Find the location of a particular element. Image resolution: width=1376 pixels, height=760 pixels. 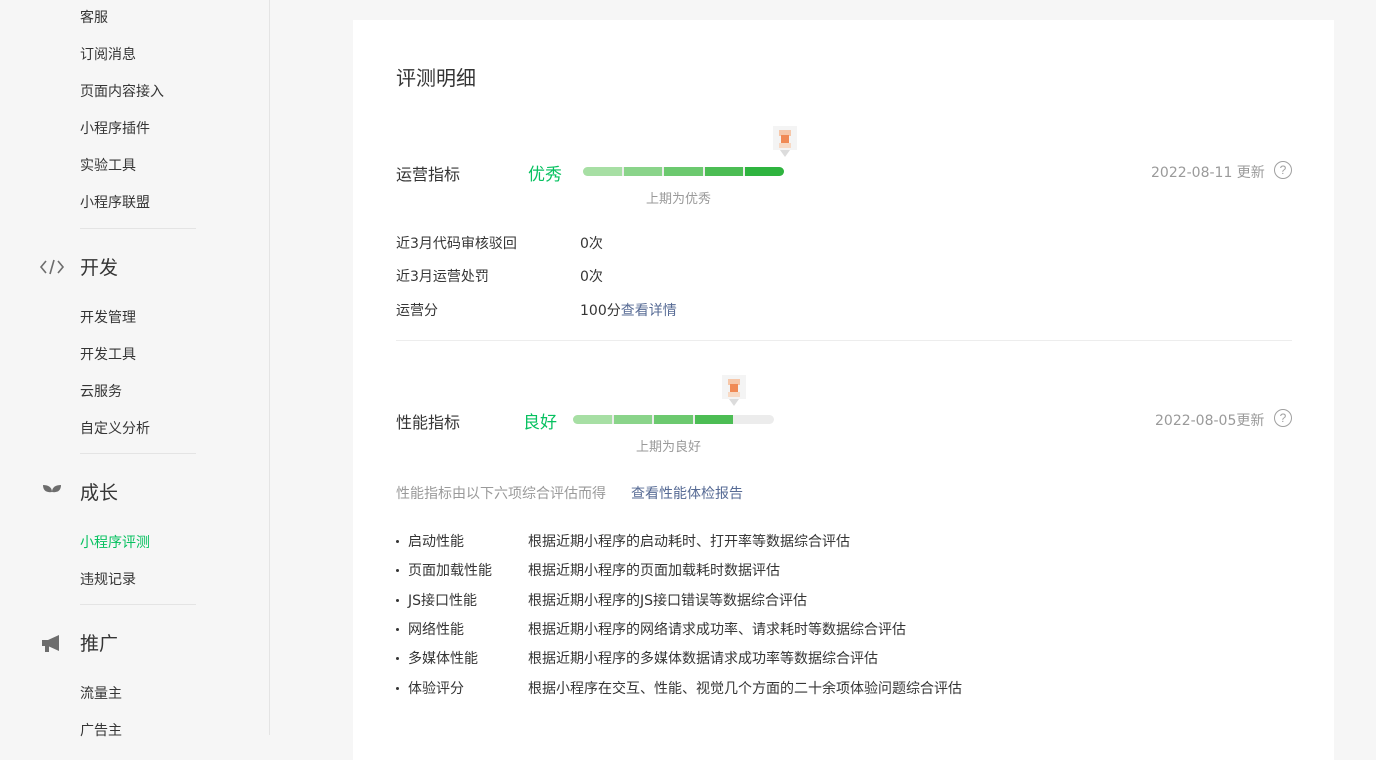

sidebar-item-cloud: 云服务 is located at coordinates (101, 391).